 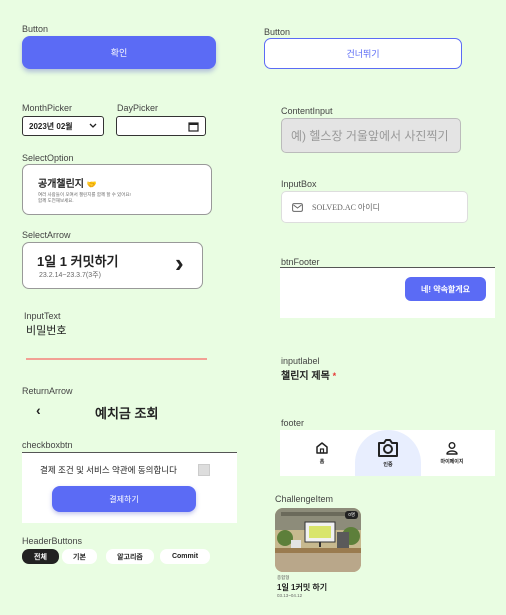 What do you see at coordinates (300, 262) in the screenshot?
I see `label-btn-footer: btnFooter` at bounding box center [300, 262].